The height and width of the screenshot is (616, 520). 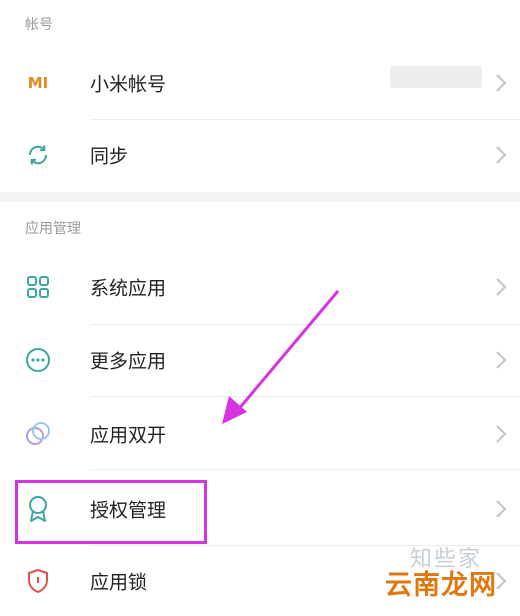 I want to click on watermark-bottom: 云南龙网, so click(x=441, y=585).